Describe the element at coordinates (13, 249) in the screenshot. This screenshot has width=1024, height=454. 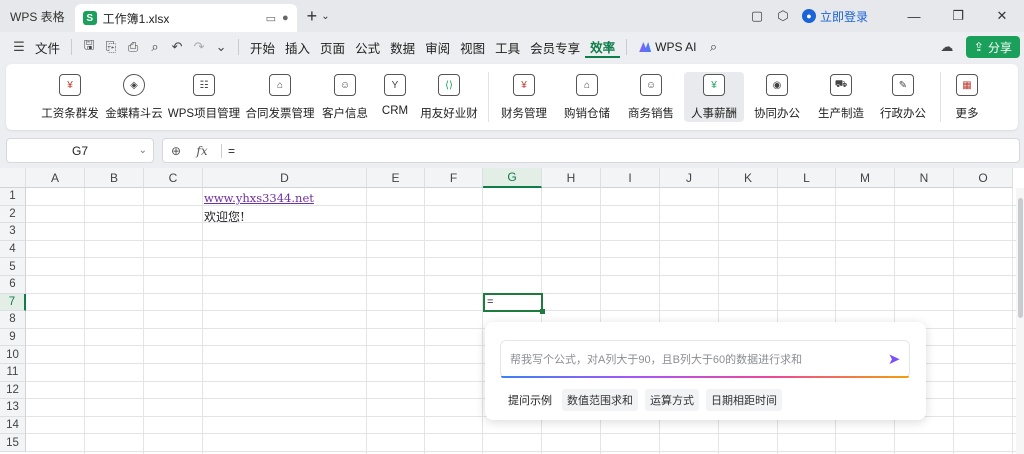
I see `row-header-4: 4` at that location.